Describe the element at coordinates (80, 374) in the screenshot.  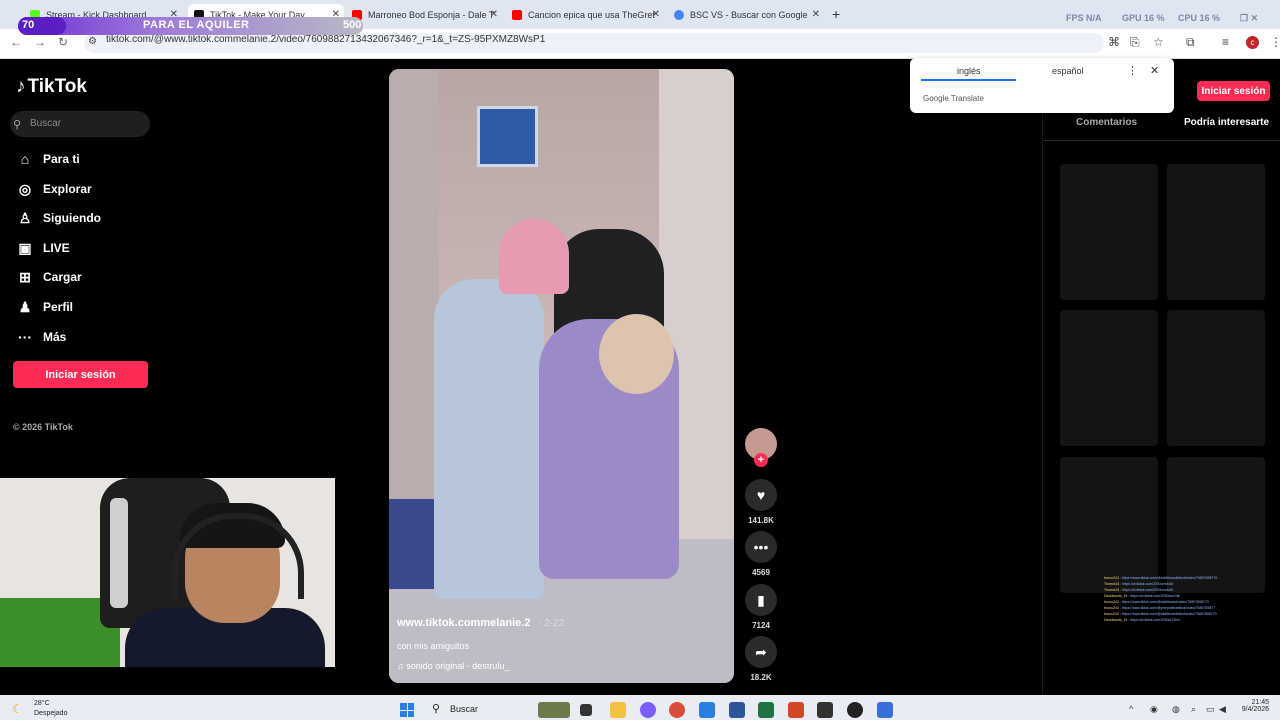
I see `login-button: Iniciar sesión` at that location.